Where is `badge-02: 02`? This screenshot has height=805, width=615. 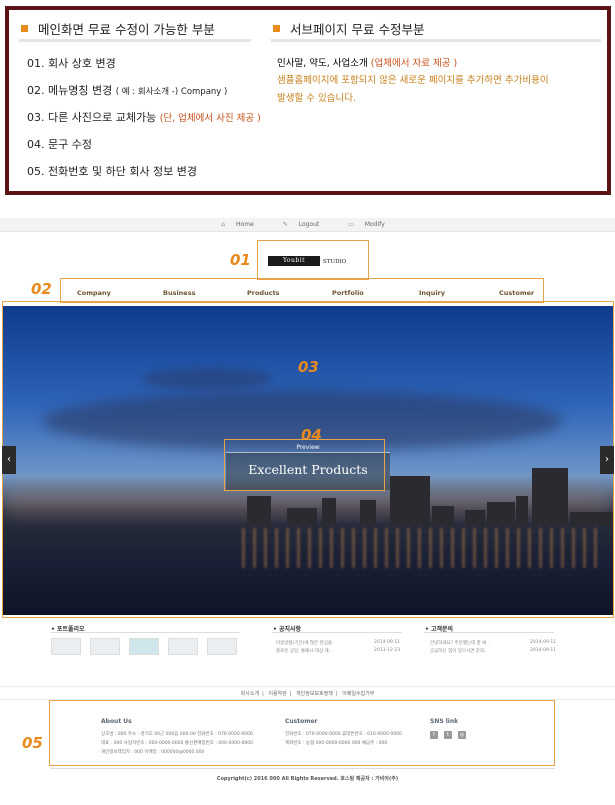
badge-02: 02 is located at coordinates (41, 289).